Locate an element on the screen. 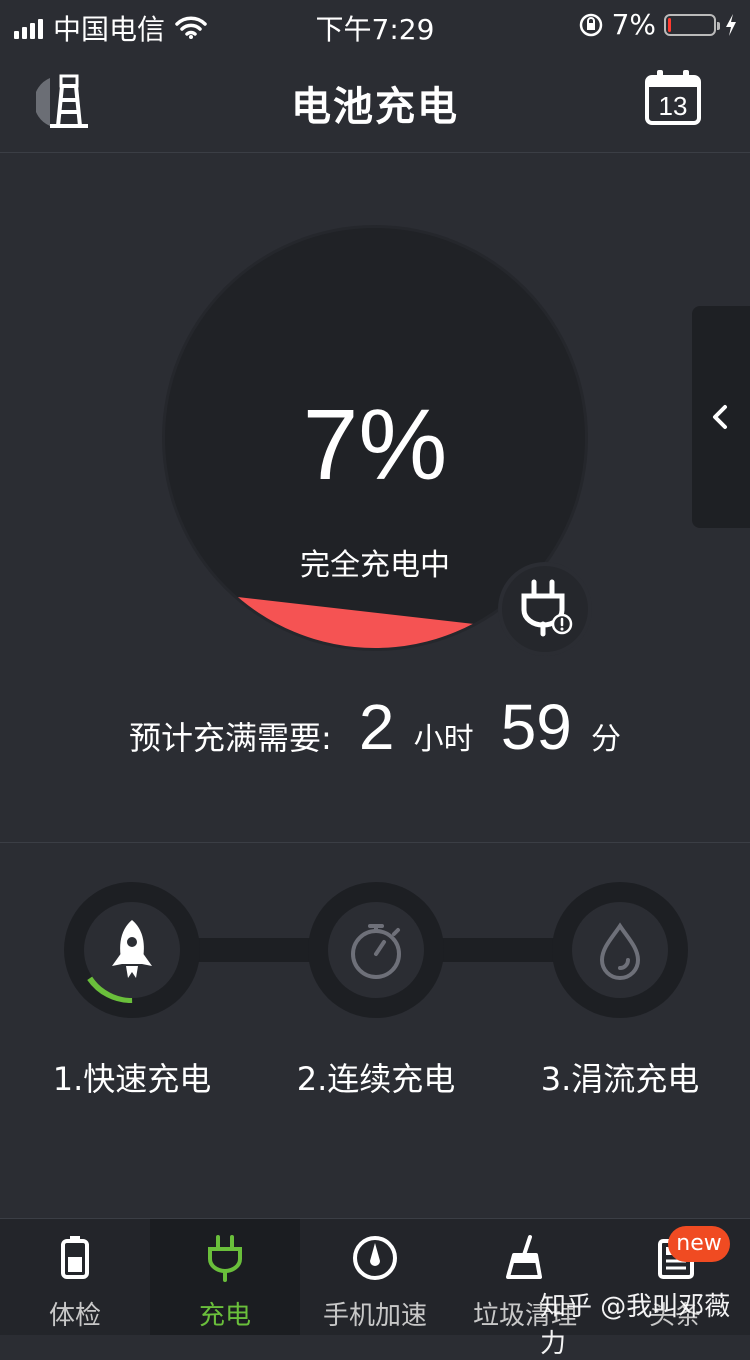  chevron-left-icon is located at coordinates (720, 417).